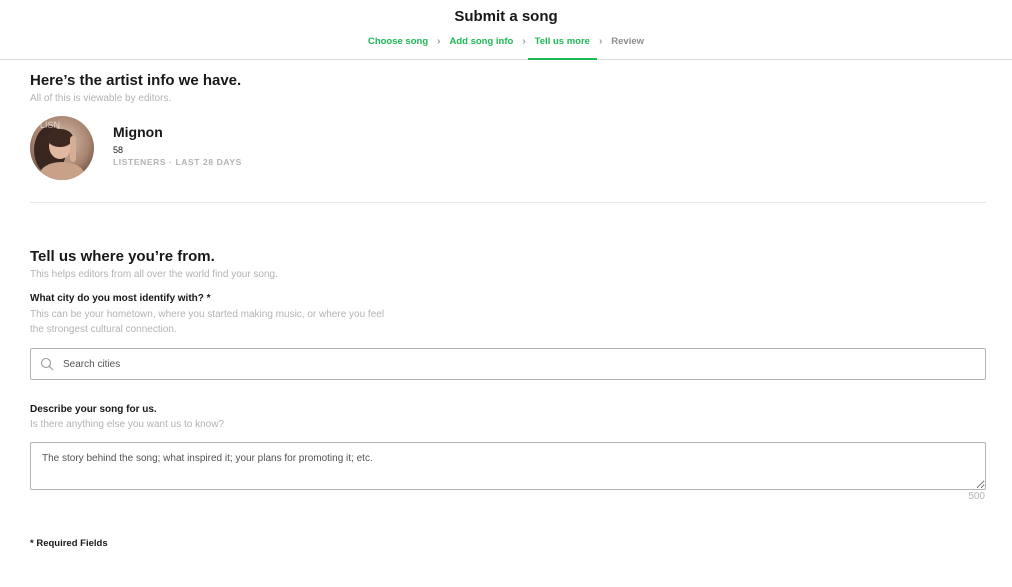  Describe the element at coordinates (101, 98) in the screenshot. I see `artist-section-subtitle: All of this is viewable by editors.` at that location.